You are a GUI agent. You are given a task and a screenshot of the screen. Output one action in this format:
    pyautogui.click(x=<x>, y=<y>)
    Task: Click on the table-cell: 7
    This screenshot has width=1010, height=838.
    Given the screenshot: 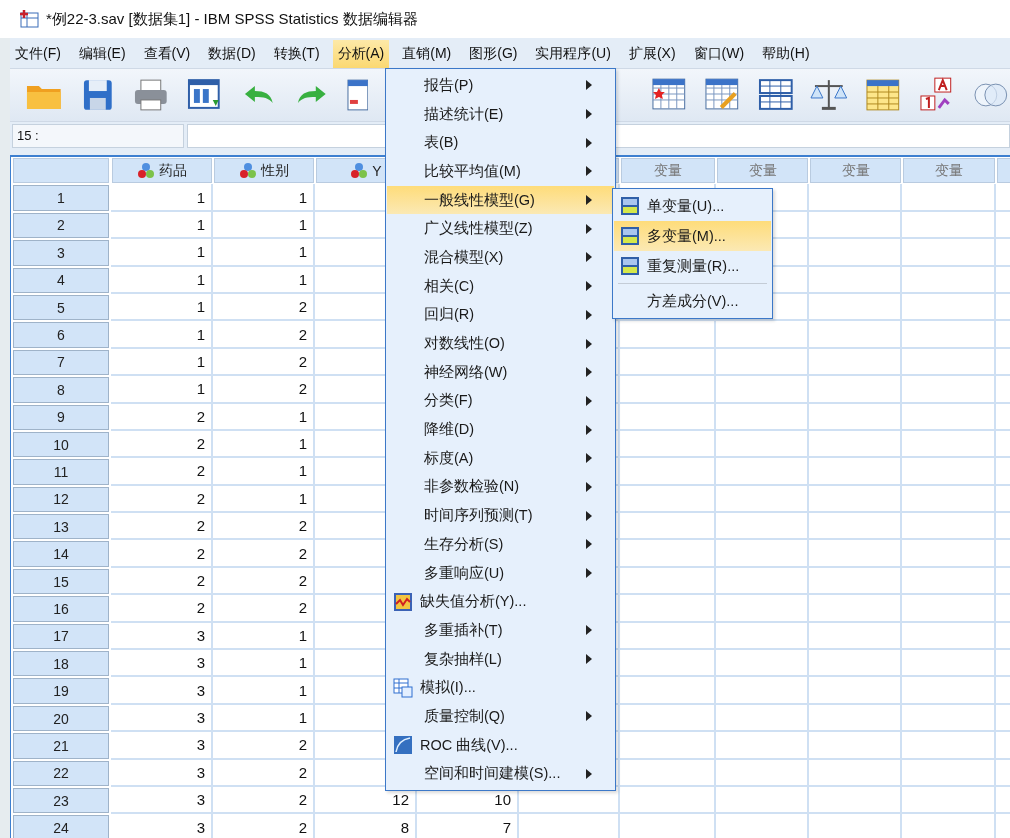 What is the action you would take?
    pyautogui.click(x=468, y=826)
    